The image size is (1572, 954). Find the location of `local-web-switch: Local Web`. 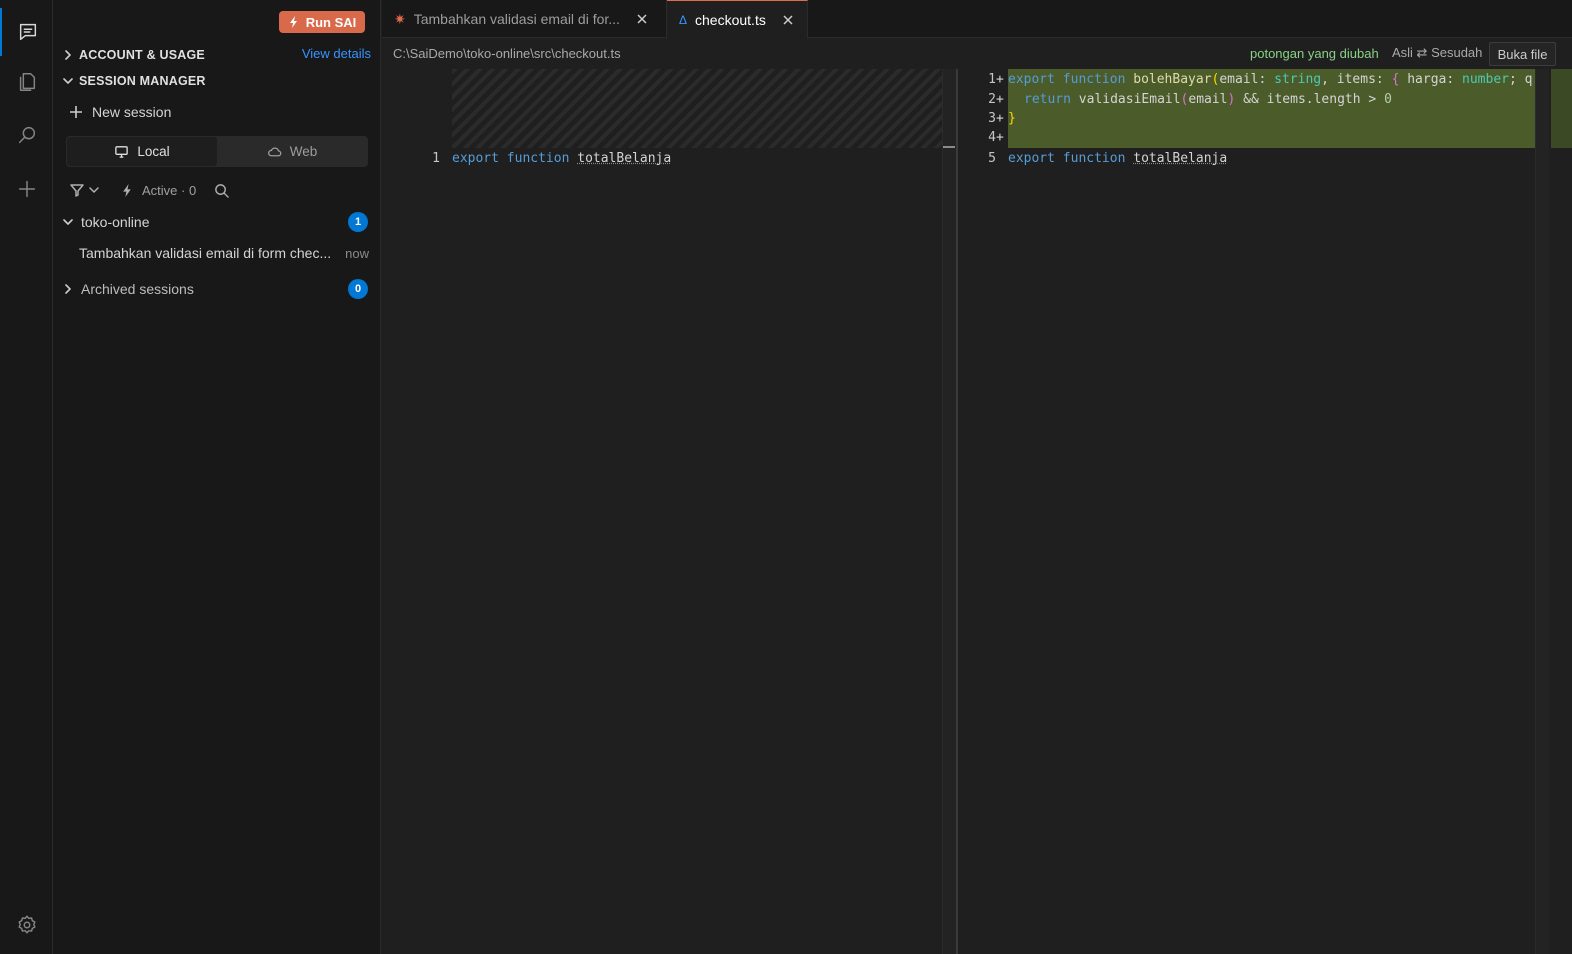

local-web-switch: Local Web is located at coordinates (217, 151).